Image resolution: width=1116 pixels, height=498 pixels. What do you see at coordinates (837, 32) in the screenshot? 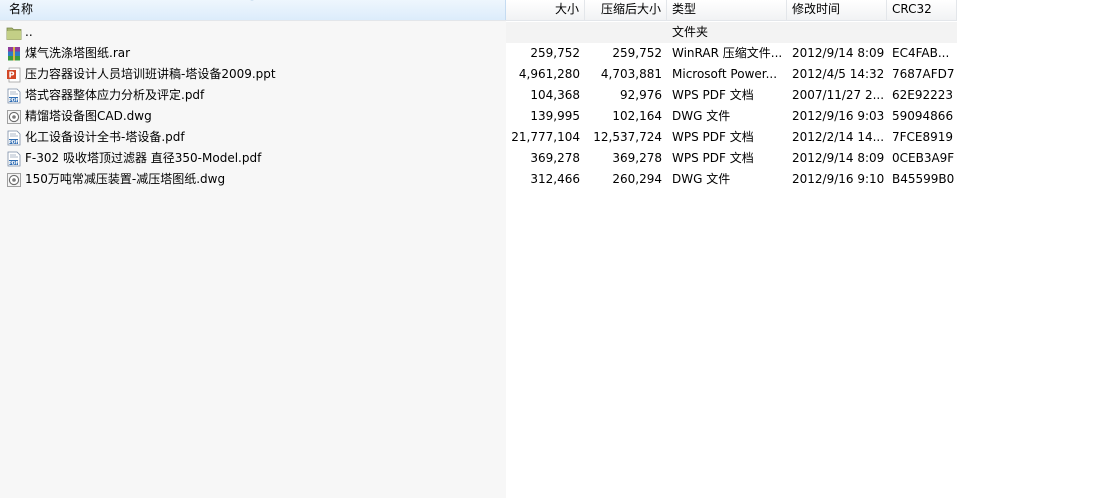
I see `file-modified-cell` at bounding box center [837, 32].